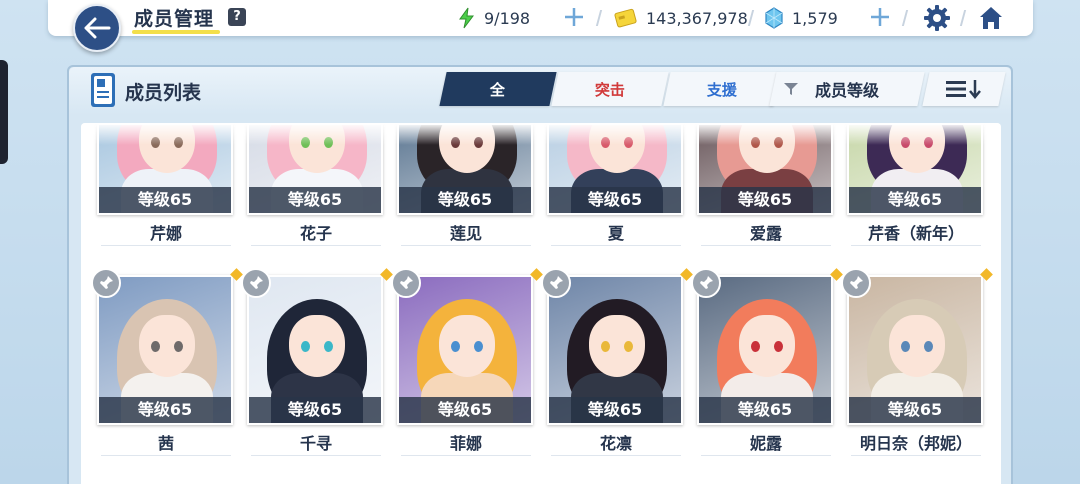 Image resolution: width=1080 pixels, height=484 pixels. What do you see at coordinates (991, 18) in the screenshot?
I see `home-icon` at bounding box center [991, 18].